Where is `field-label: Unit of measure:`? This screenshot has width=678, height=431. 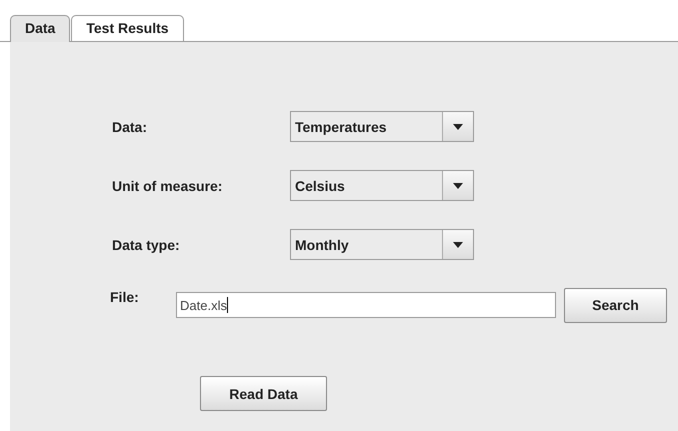 field-label: Unit of measure: is located at coordinates (168, 186).